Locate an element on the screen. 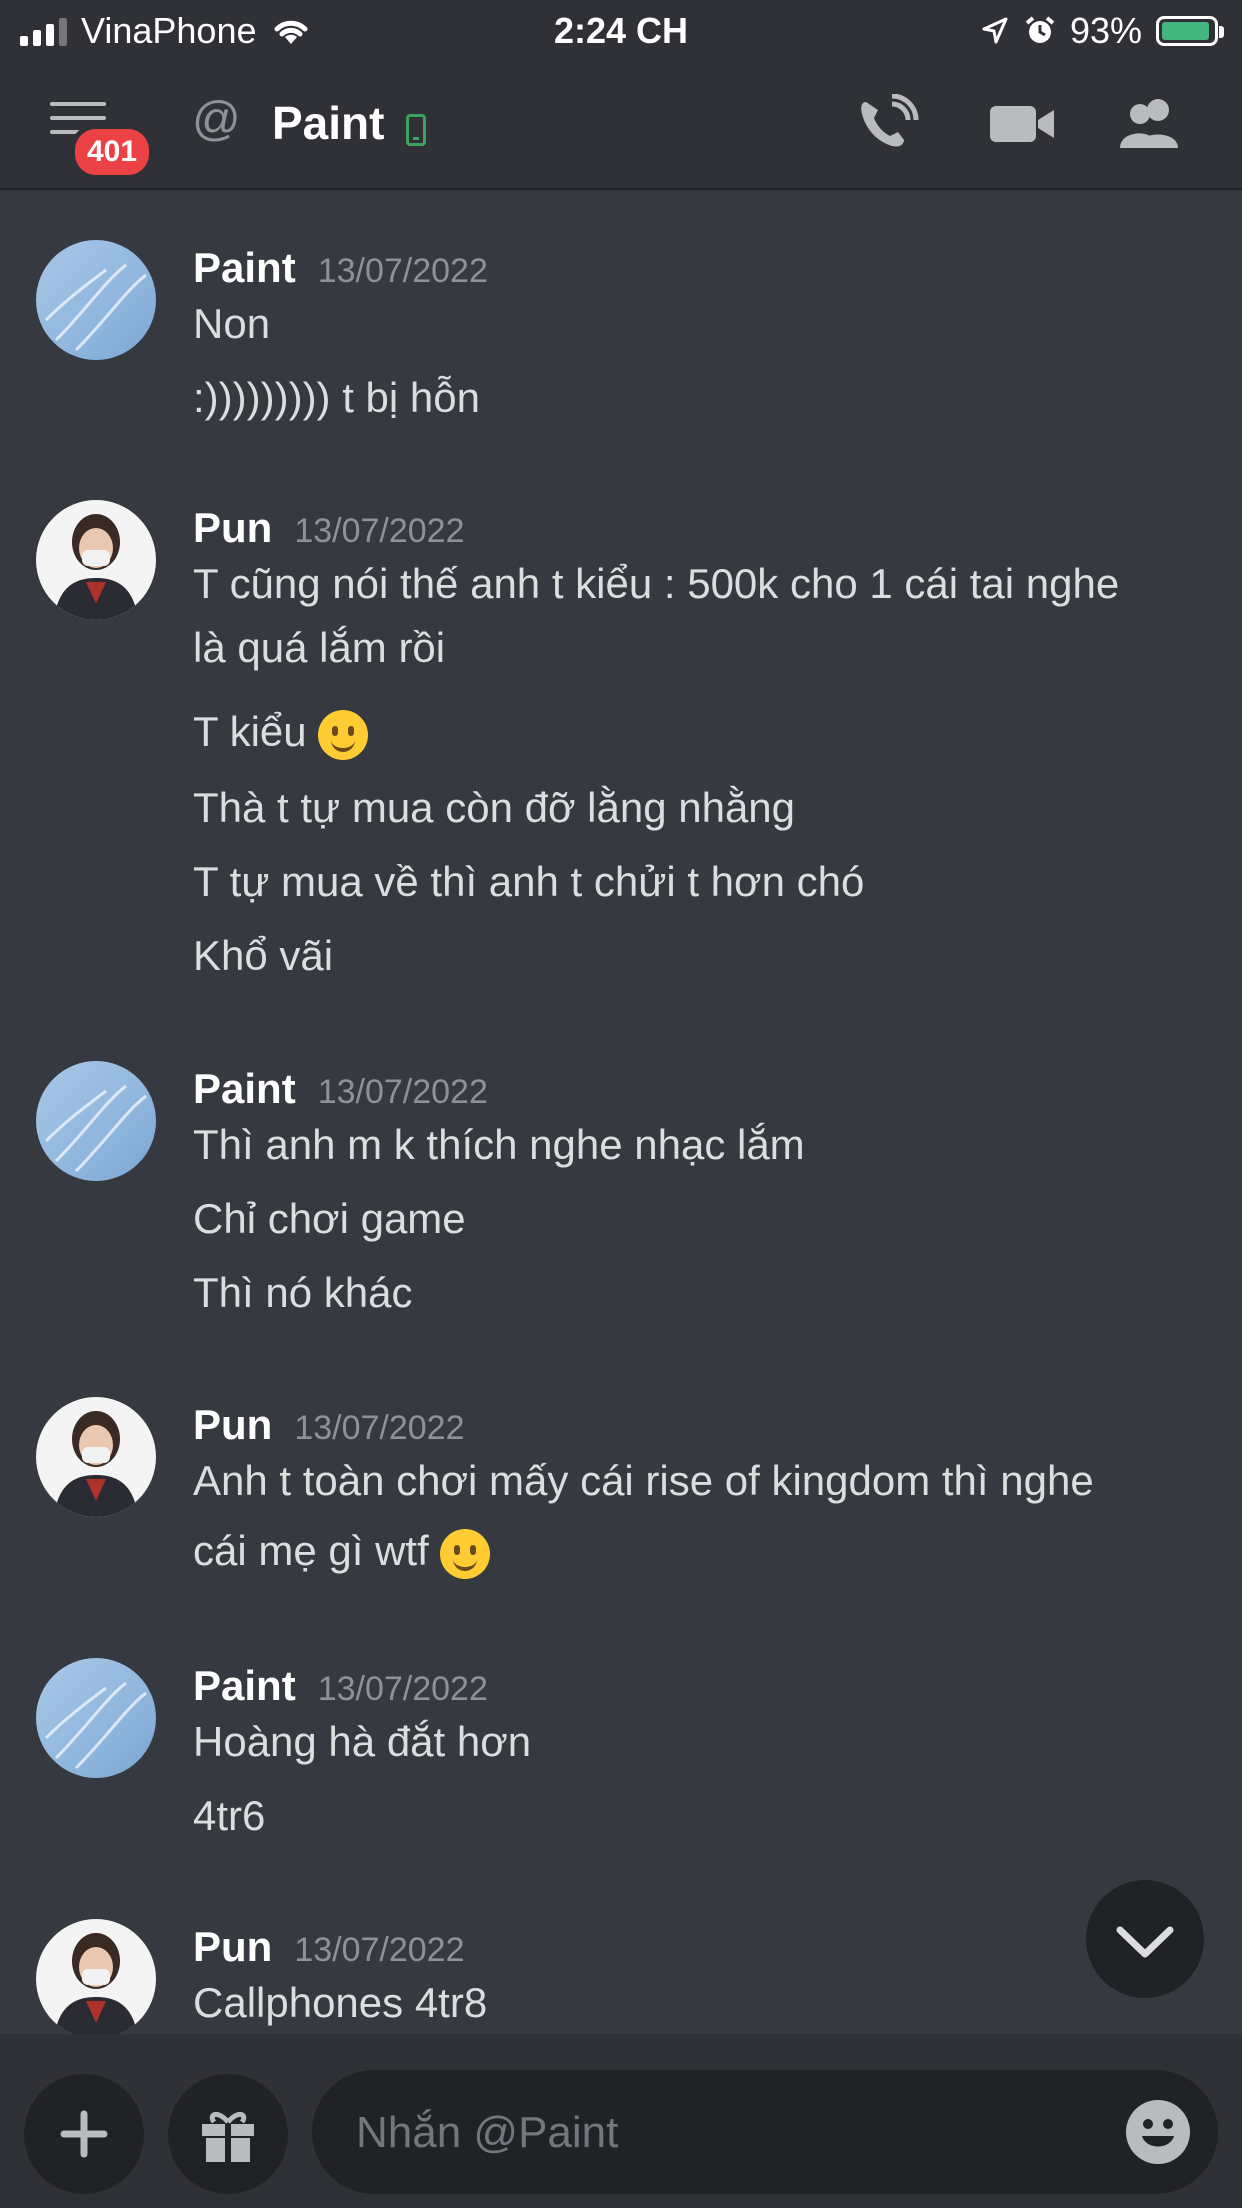 The image size is (1242, 2208). unread-badge: 401 is located at coordinates (112, 152).